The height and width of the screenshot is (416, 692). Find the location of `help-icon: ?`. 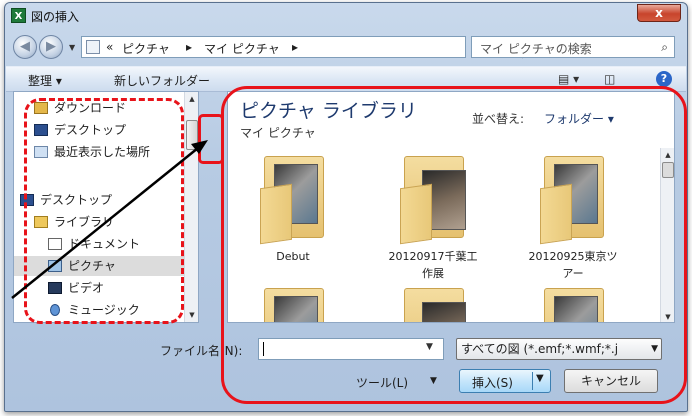

help-icon: ? is located at coordinates (664, 79).